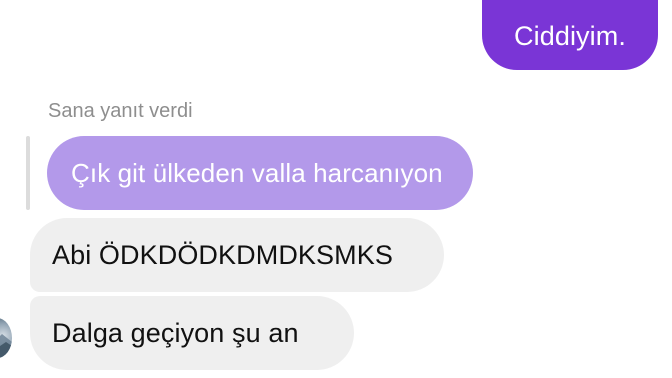 The width and height of the screenshot is (672, 378). I want to click on sent-message-text: Ciddiyim., so click(570, 35).